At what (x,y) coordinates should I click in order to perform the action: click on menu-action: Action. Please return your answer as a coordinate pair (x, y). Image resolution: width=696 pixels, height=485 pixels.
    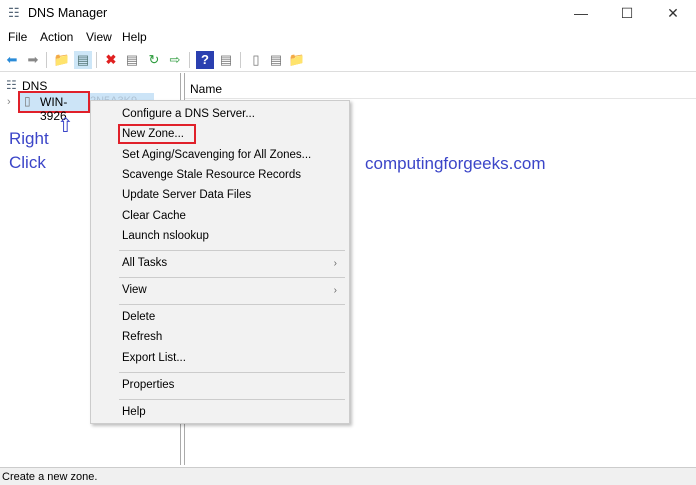
    Looking at the image, I should click on (56, 37).